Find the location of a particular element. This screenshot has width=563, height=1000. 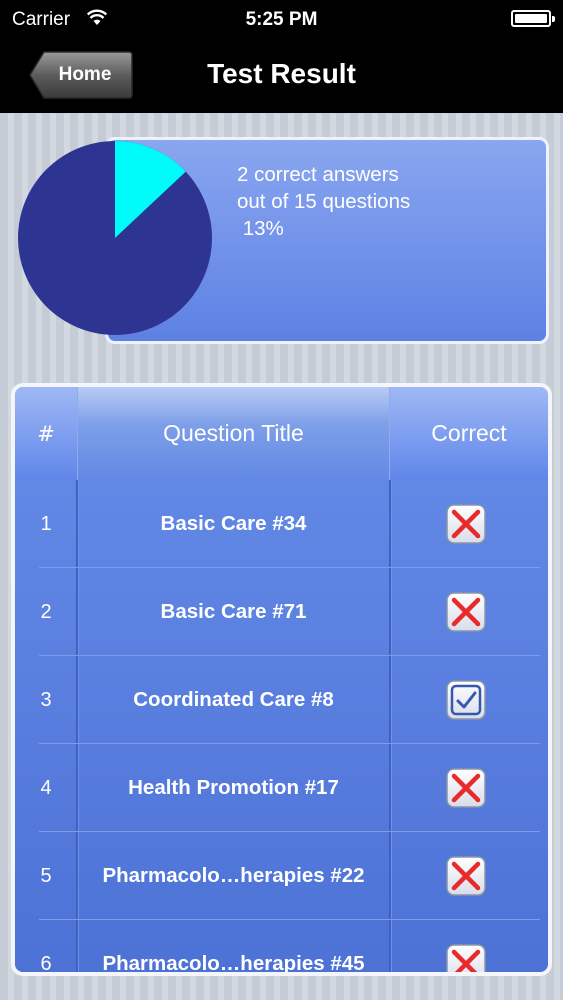

checkmark-icon is located at coordinates (466, 700).